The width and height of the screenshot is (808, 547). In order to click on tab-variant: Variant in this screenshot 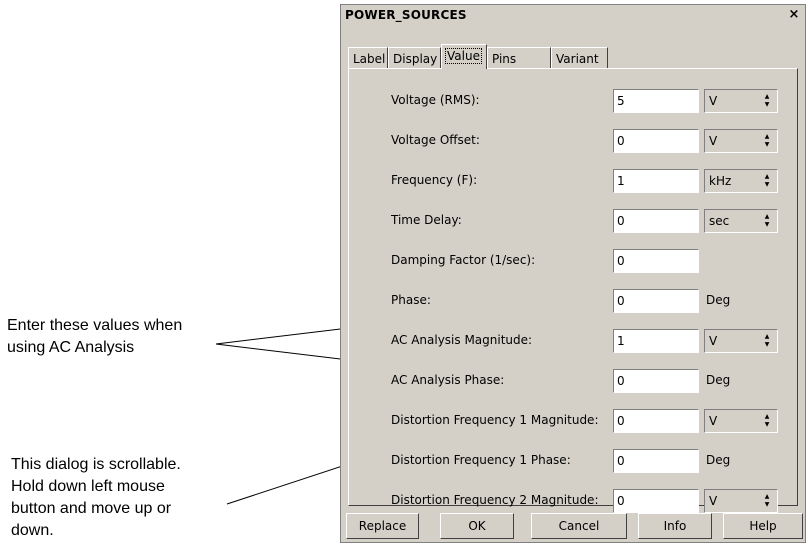, I will do `click(579, 58)`.